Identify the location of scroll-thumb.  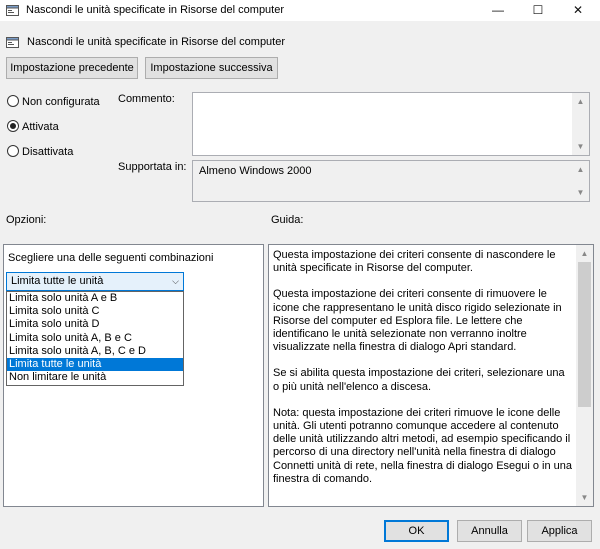
(584, 334).